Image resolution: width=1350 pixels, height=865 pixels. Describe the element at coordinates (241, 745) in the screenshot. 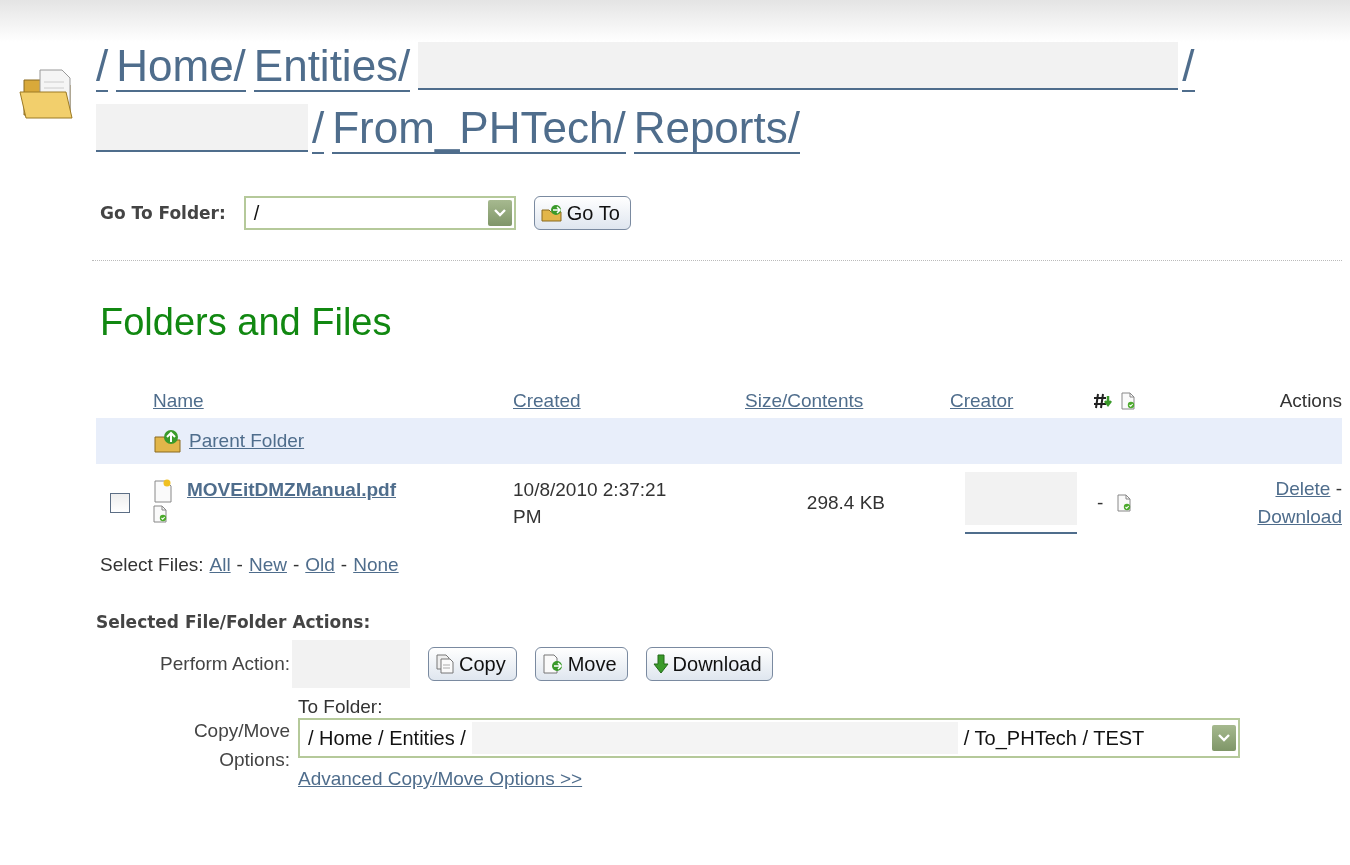

I see `copy-move-options-label: Copy/Move Options:` at that location.